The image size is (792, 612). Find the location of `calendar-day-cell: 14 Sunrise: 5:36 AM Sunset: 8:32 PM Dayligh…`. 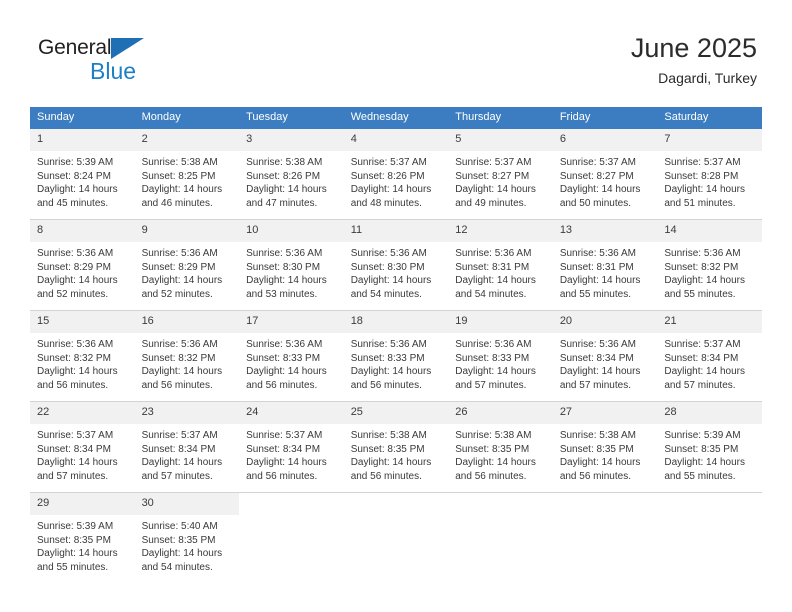

calendar-day-cell: 14 Sunrise: 5:36 AM Sunset: 8:32 PM Dayligh… is located at coordinates (709, 265).